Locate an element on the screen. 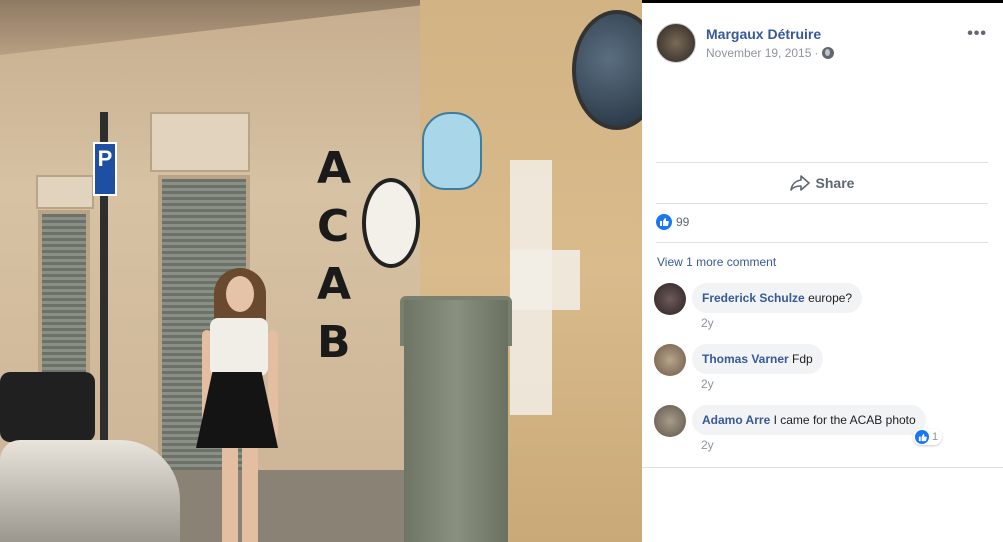  view-more-comments-link: View 1 more comment is located at coordinates (716, 262).